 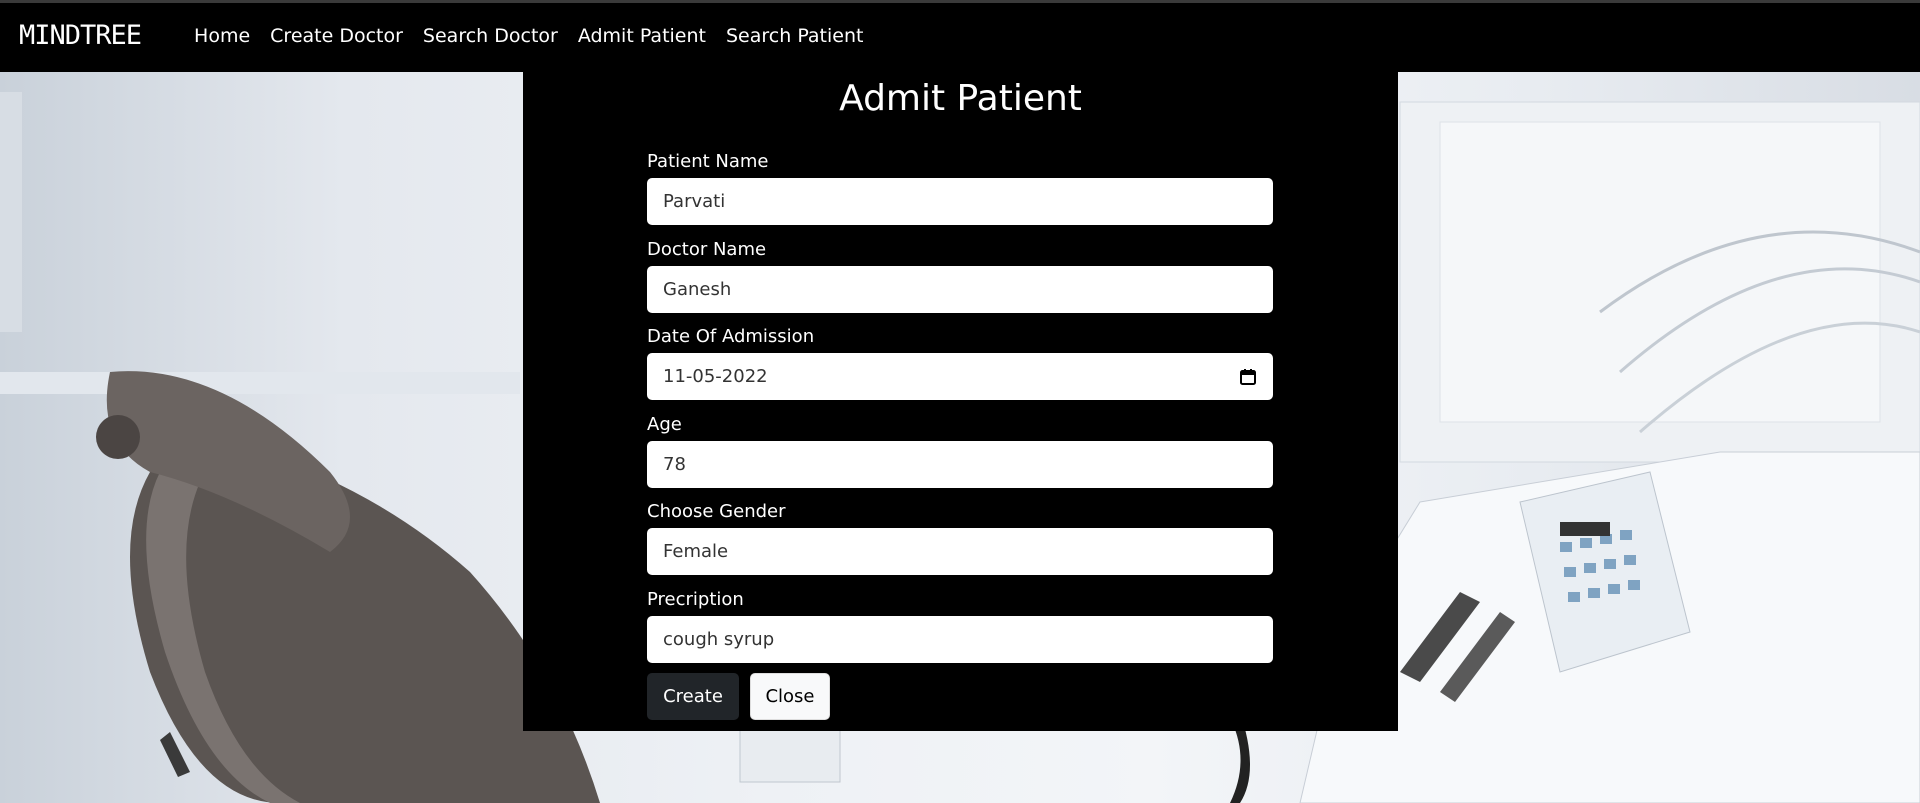 I want to click on admission-date-input: 11-05-2022, so click(x=960, y=376).